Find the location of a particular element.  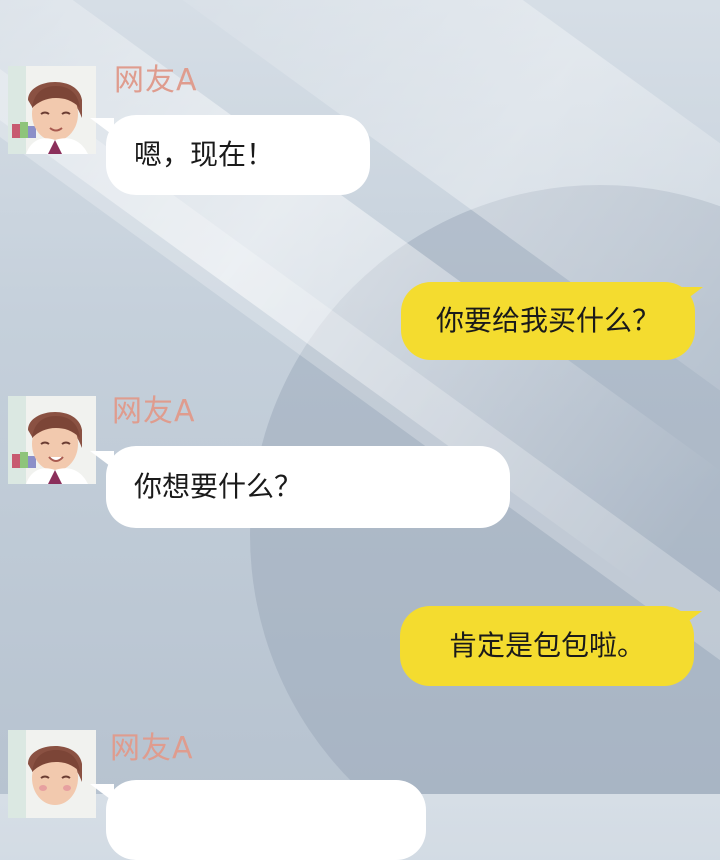

outgoing-message-bubble: 你要给我买什么？ is located at coordinates (548, 321).